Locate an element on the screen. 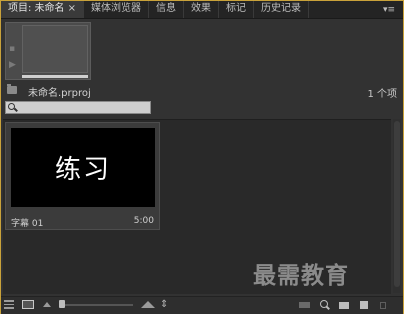 This screenshot has height=314, width=404. tab-markers: 标记 is located at coordinates (236, 9).